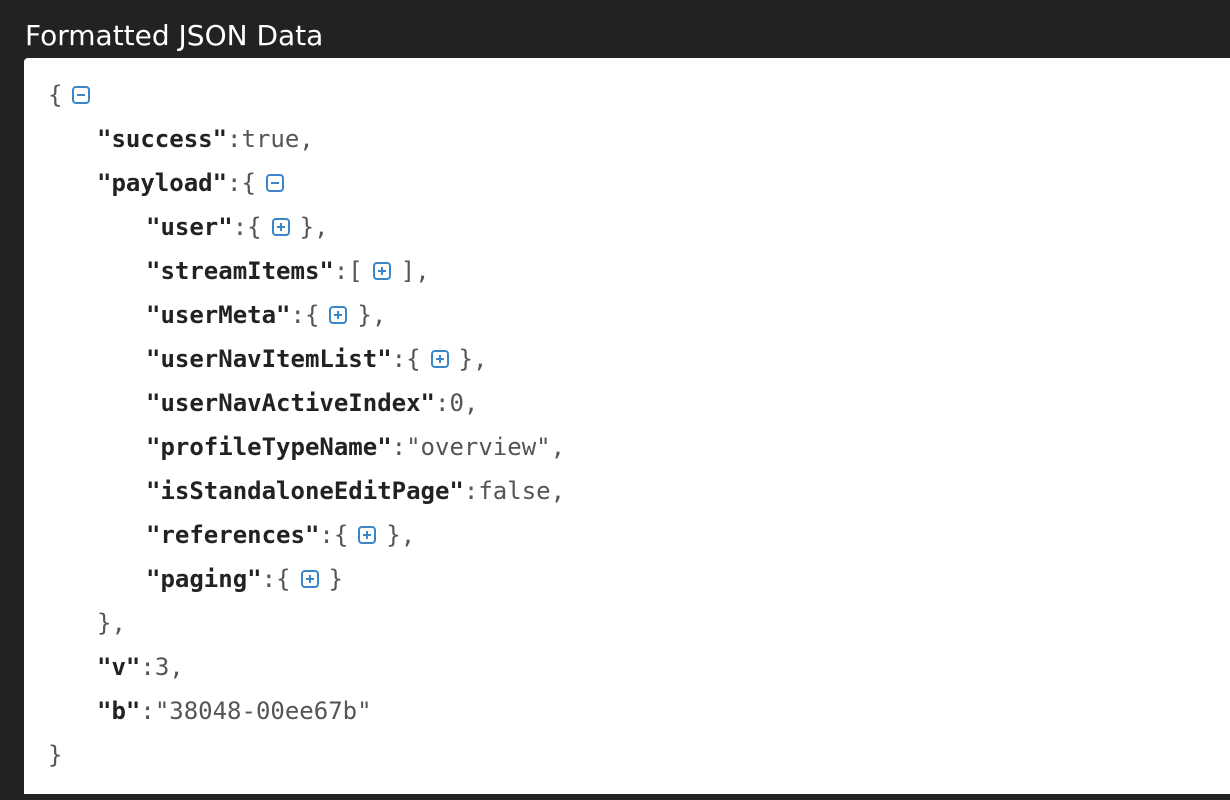 The height and width of the screenshot is (800, 1230). I want to click on key-profileTypeName: "profileTypeName", so click(269, 447).